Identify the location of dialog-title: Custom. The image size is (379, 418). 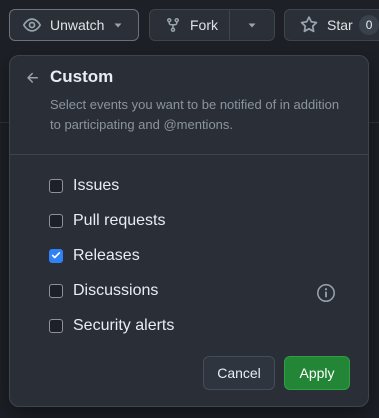
(82, 76).